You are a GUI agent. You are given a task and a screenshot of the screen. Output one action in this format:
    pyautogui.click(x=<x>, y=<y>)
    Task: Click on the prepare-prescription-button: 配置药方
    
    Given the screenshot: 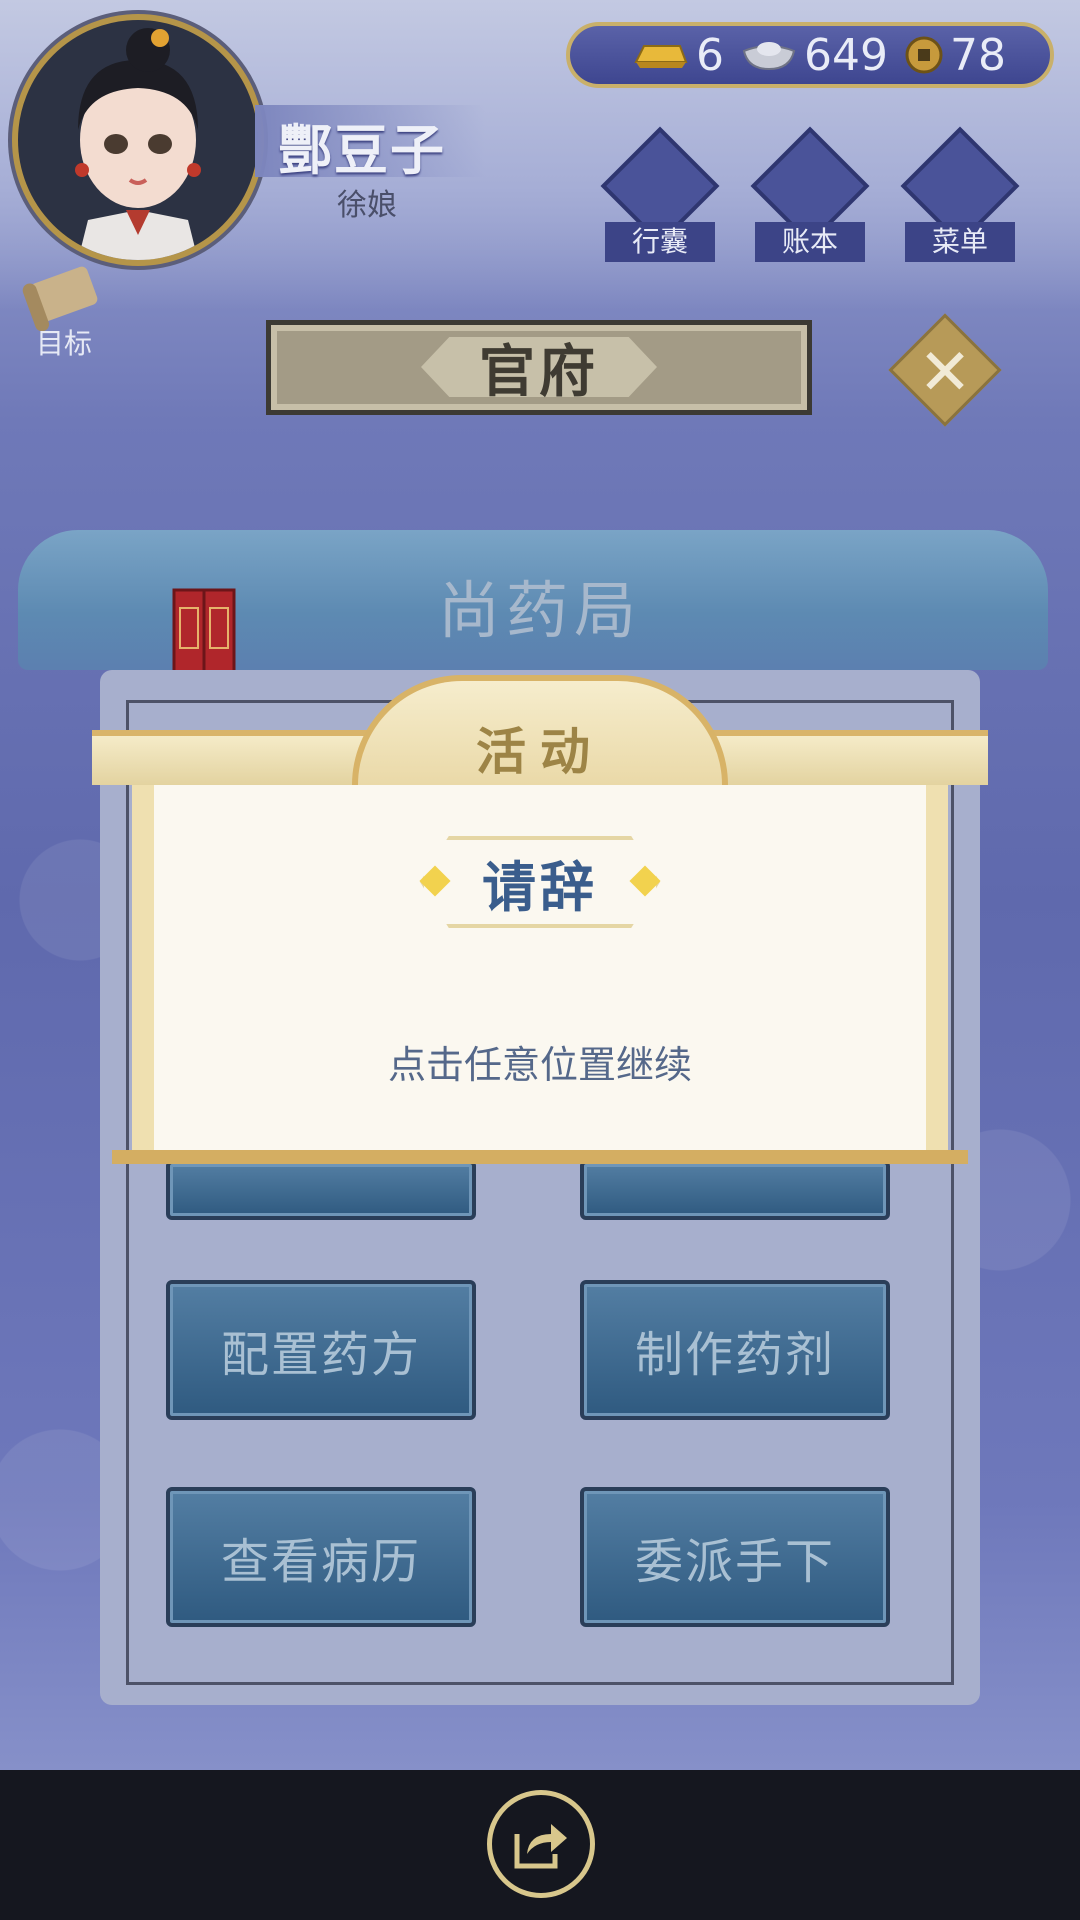 What is the action you would take?
    pyautogui.click(x=321, y=1350)
    